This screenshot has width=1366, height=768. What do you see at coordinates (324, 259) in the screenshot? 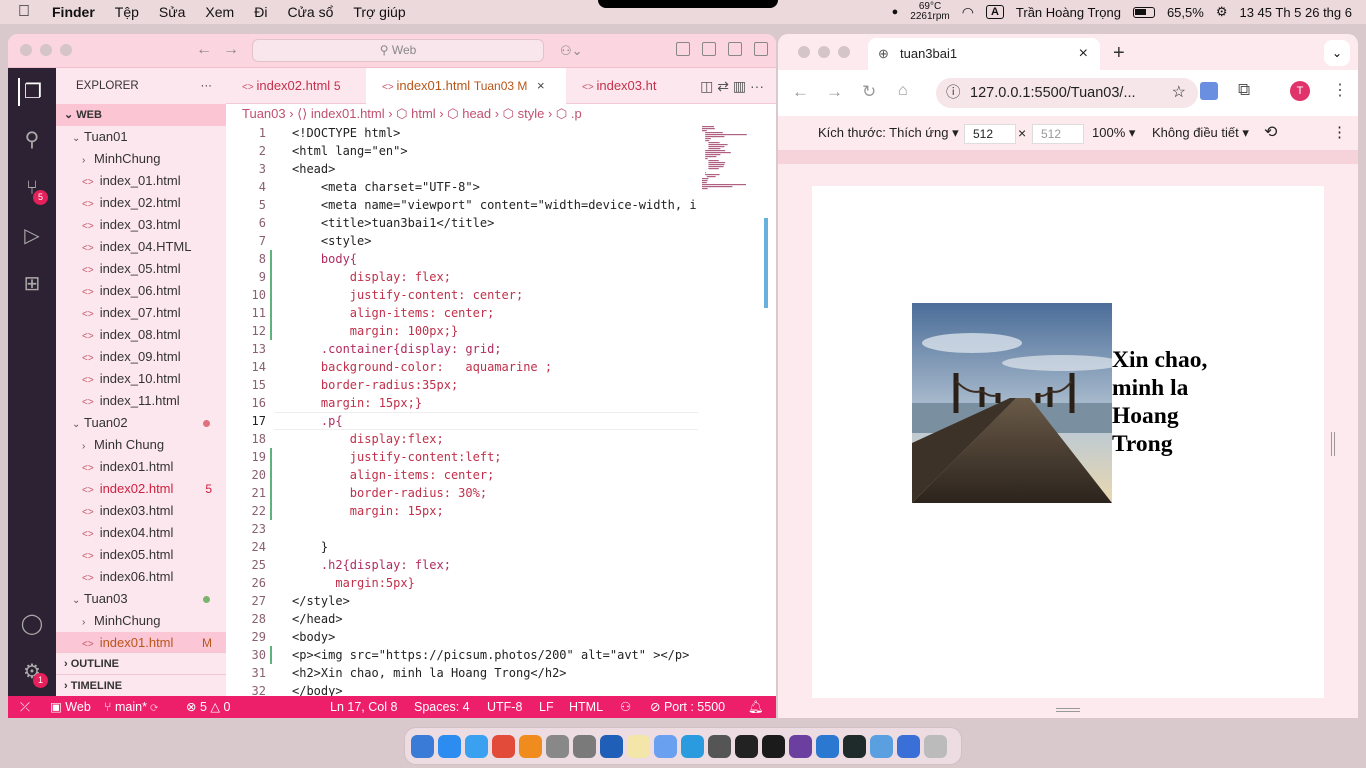
I see `code-line: body{` at bounding box center [324, 259].